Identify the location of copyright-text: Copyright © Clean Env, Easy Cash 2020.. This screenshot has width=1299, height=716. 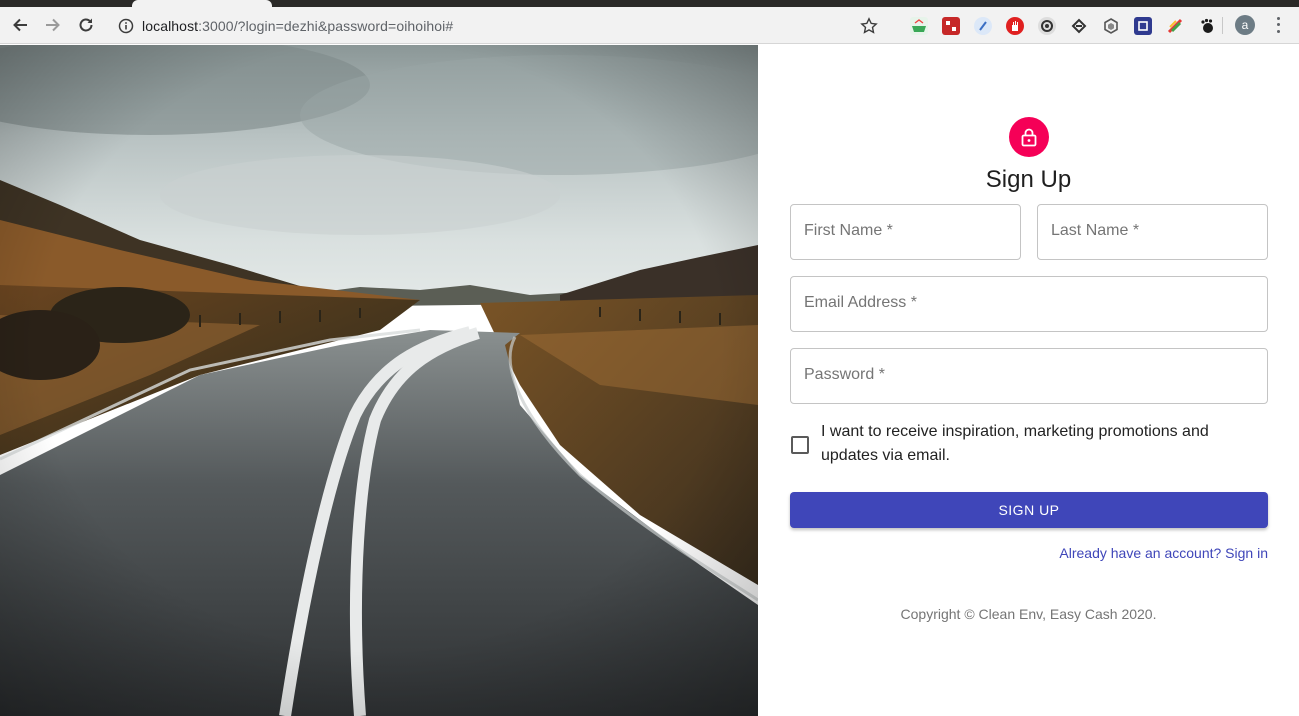
(1028, 614).